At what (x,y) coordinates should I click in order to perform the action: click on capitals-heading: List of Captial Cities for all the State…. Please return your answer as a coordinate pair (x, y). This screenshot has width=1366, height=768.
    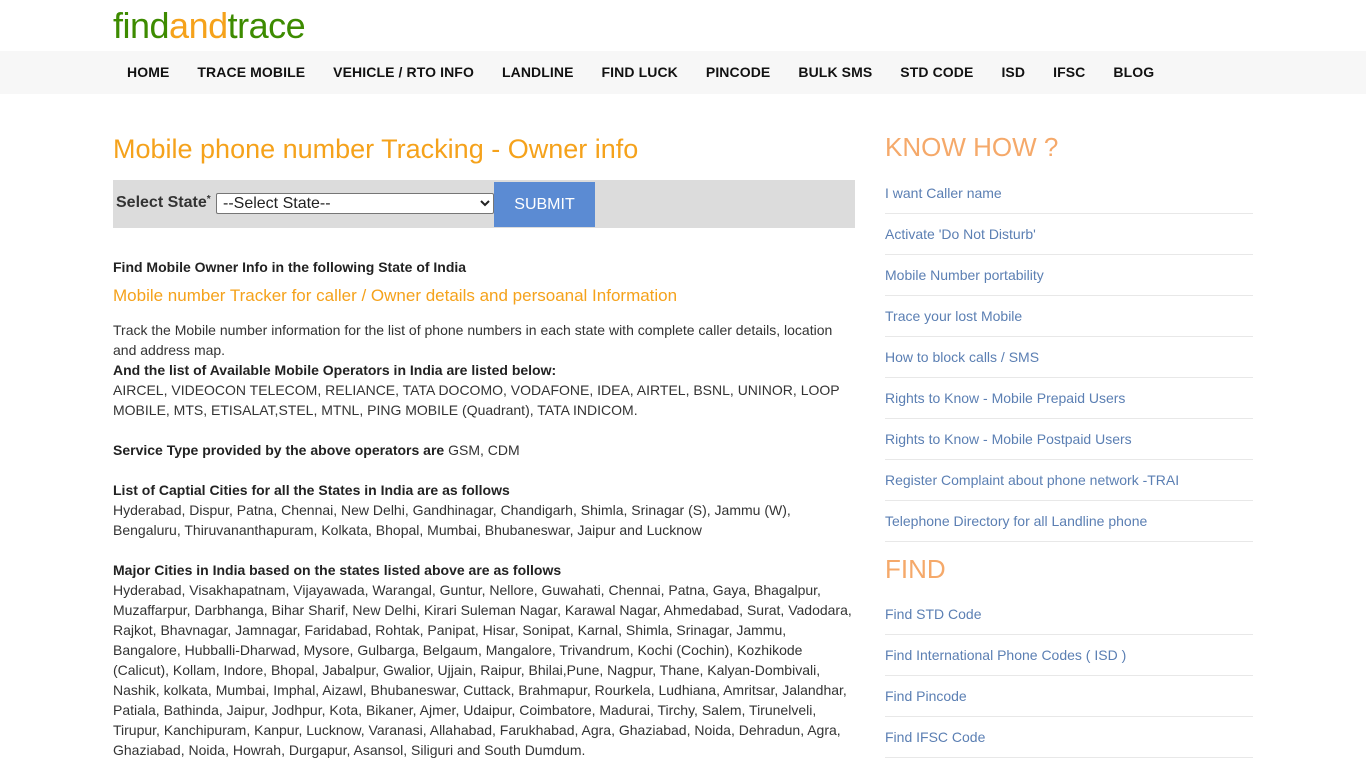
    Looking at the image, I should click on (311, 490).